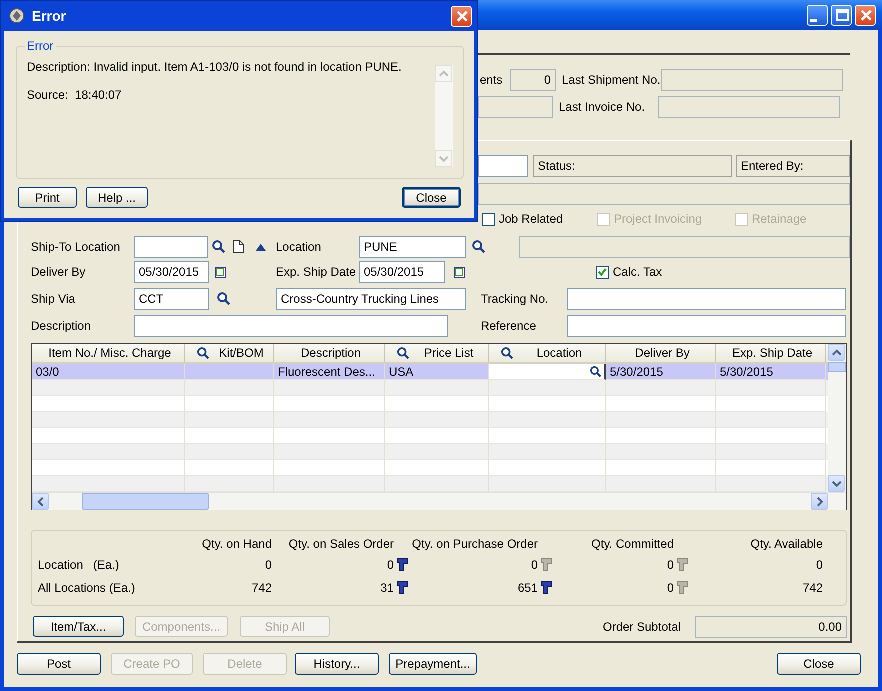 The height and width of the screenshot is (691, 882). What do you see at coordinates (706, 299) in the screenshot?
I see `tracking-no-field` at bounding box center [706, 299].